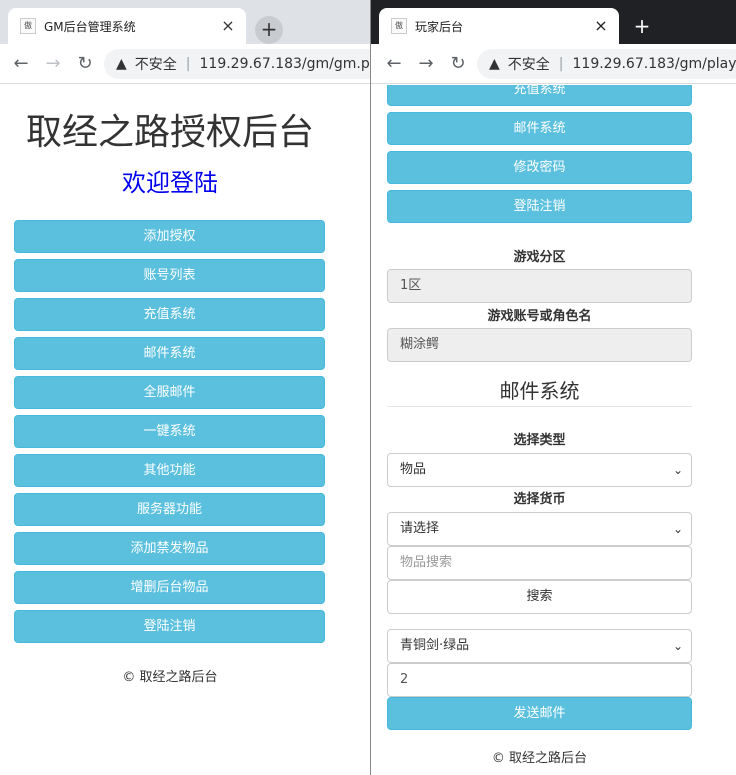 This screenshot has width=736, height=775. I want to click on page-title: 取经之路授权后台, so click(169, 132).